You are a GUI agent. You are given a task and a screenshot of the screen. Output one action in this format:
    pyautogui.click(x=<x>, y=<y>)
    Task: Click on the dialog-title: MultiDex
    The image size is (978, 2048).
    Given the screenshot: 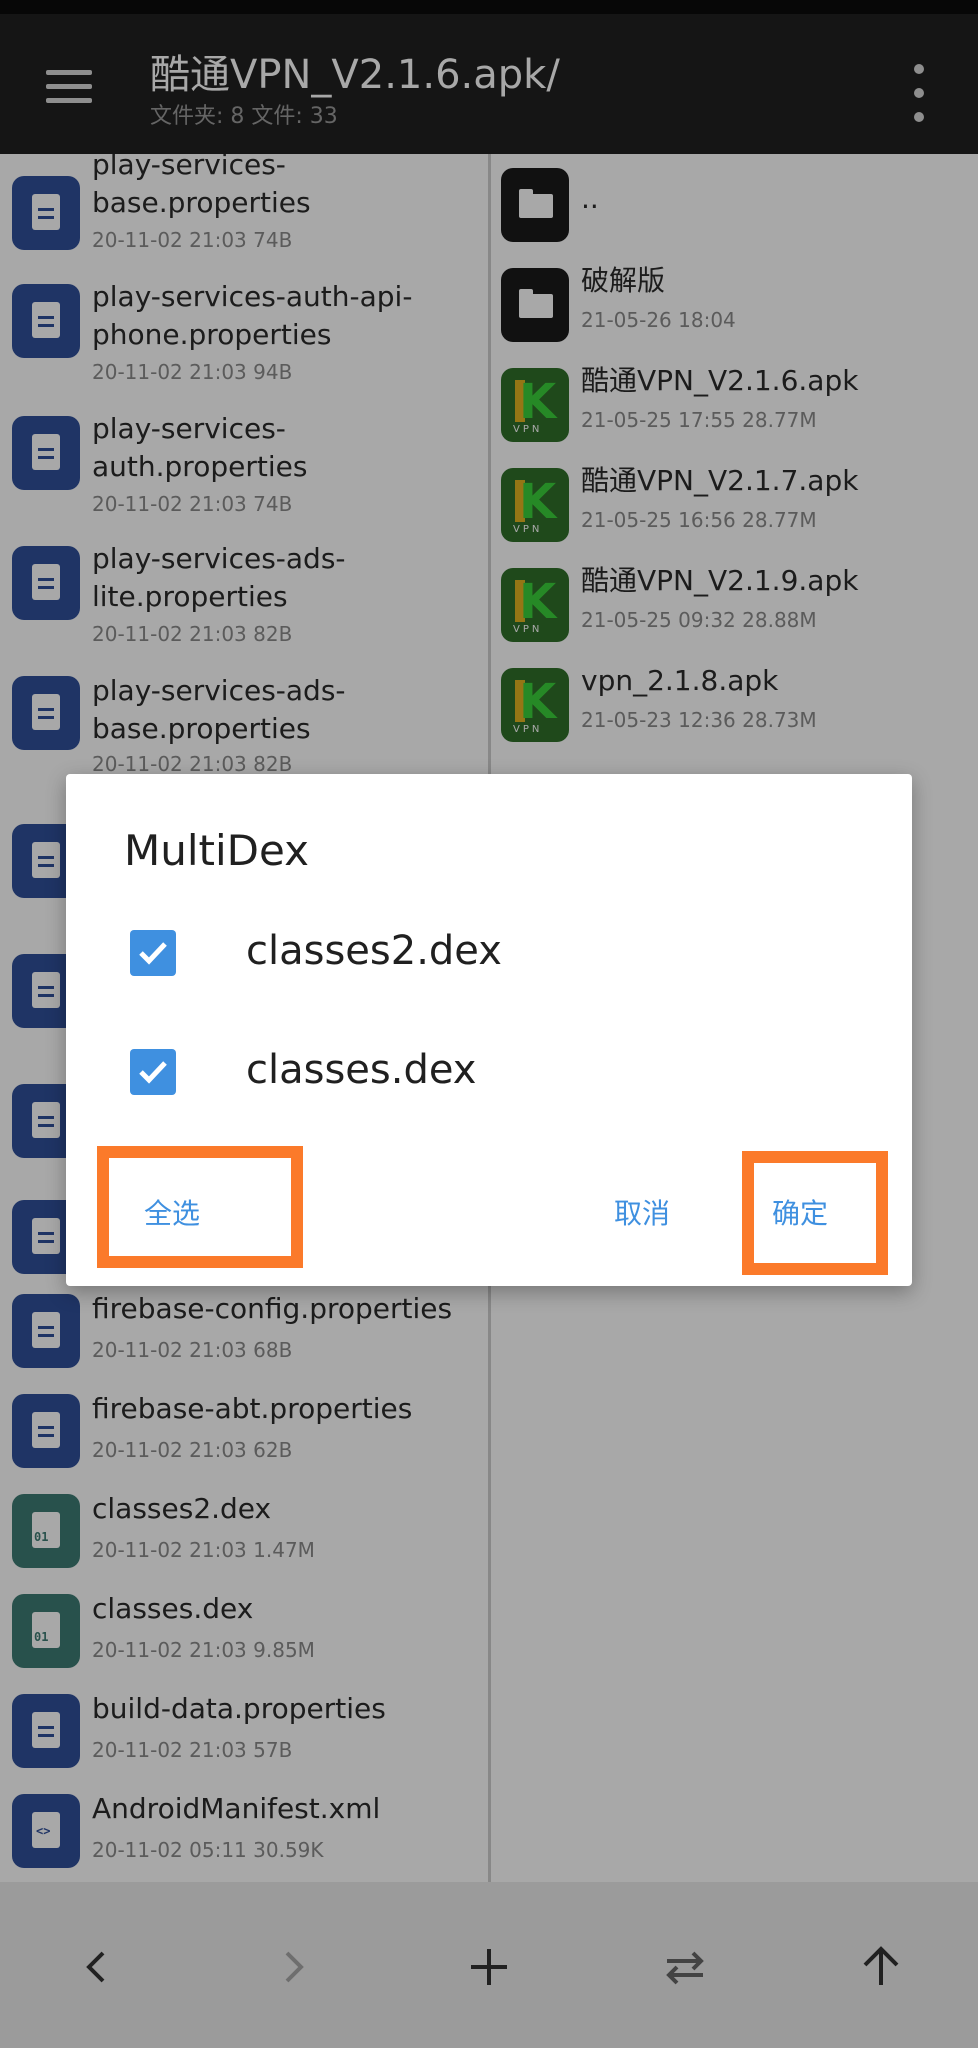 What is the action you would take?
    pyautogui.click(x=216, y=850)
    